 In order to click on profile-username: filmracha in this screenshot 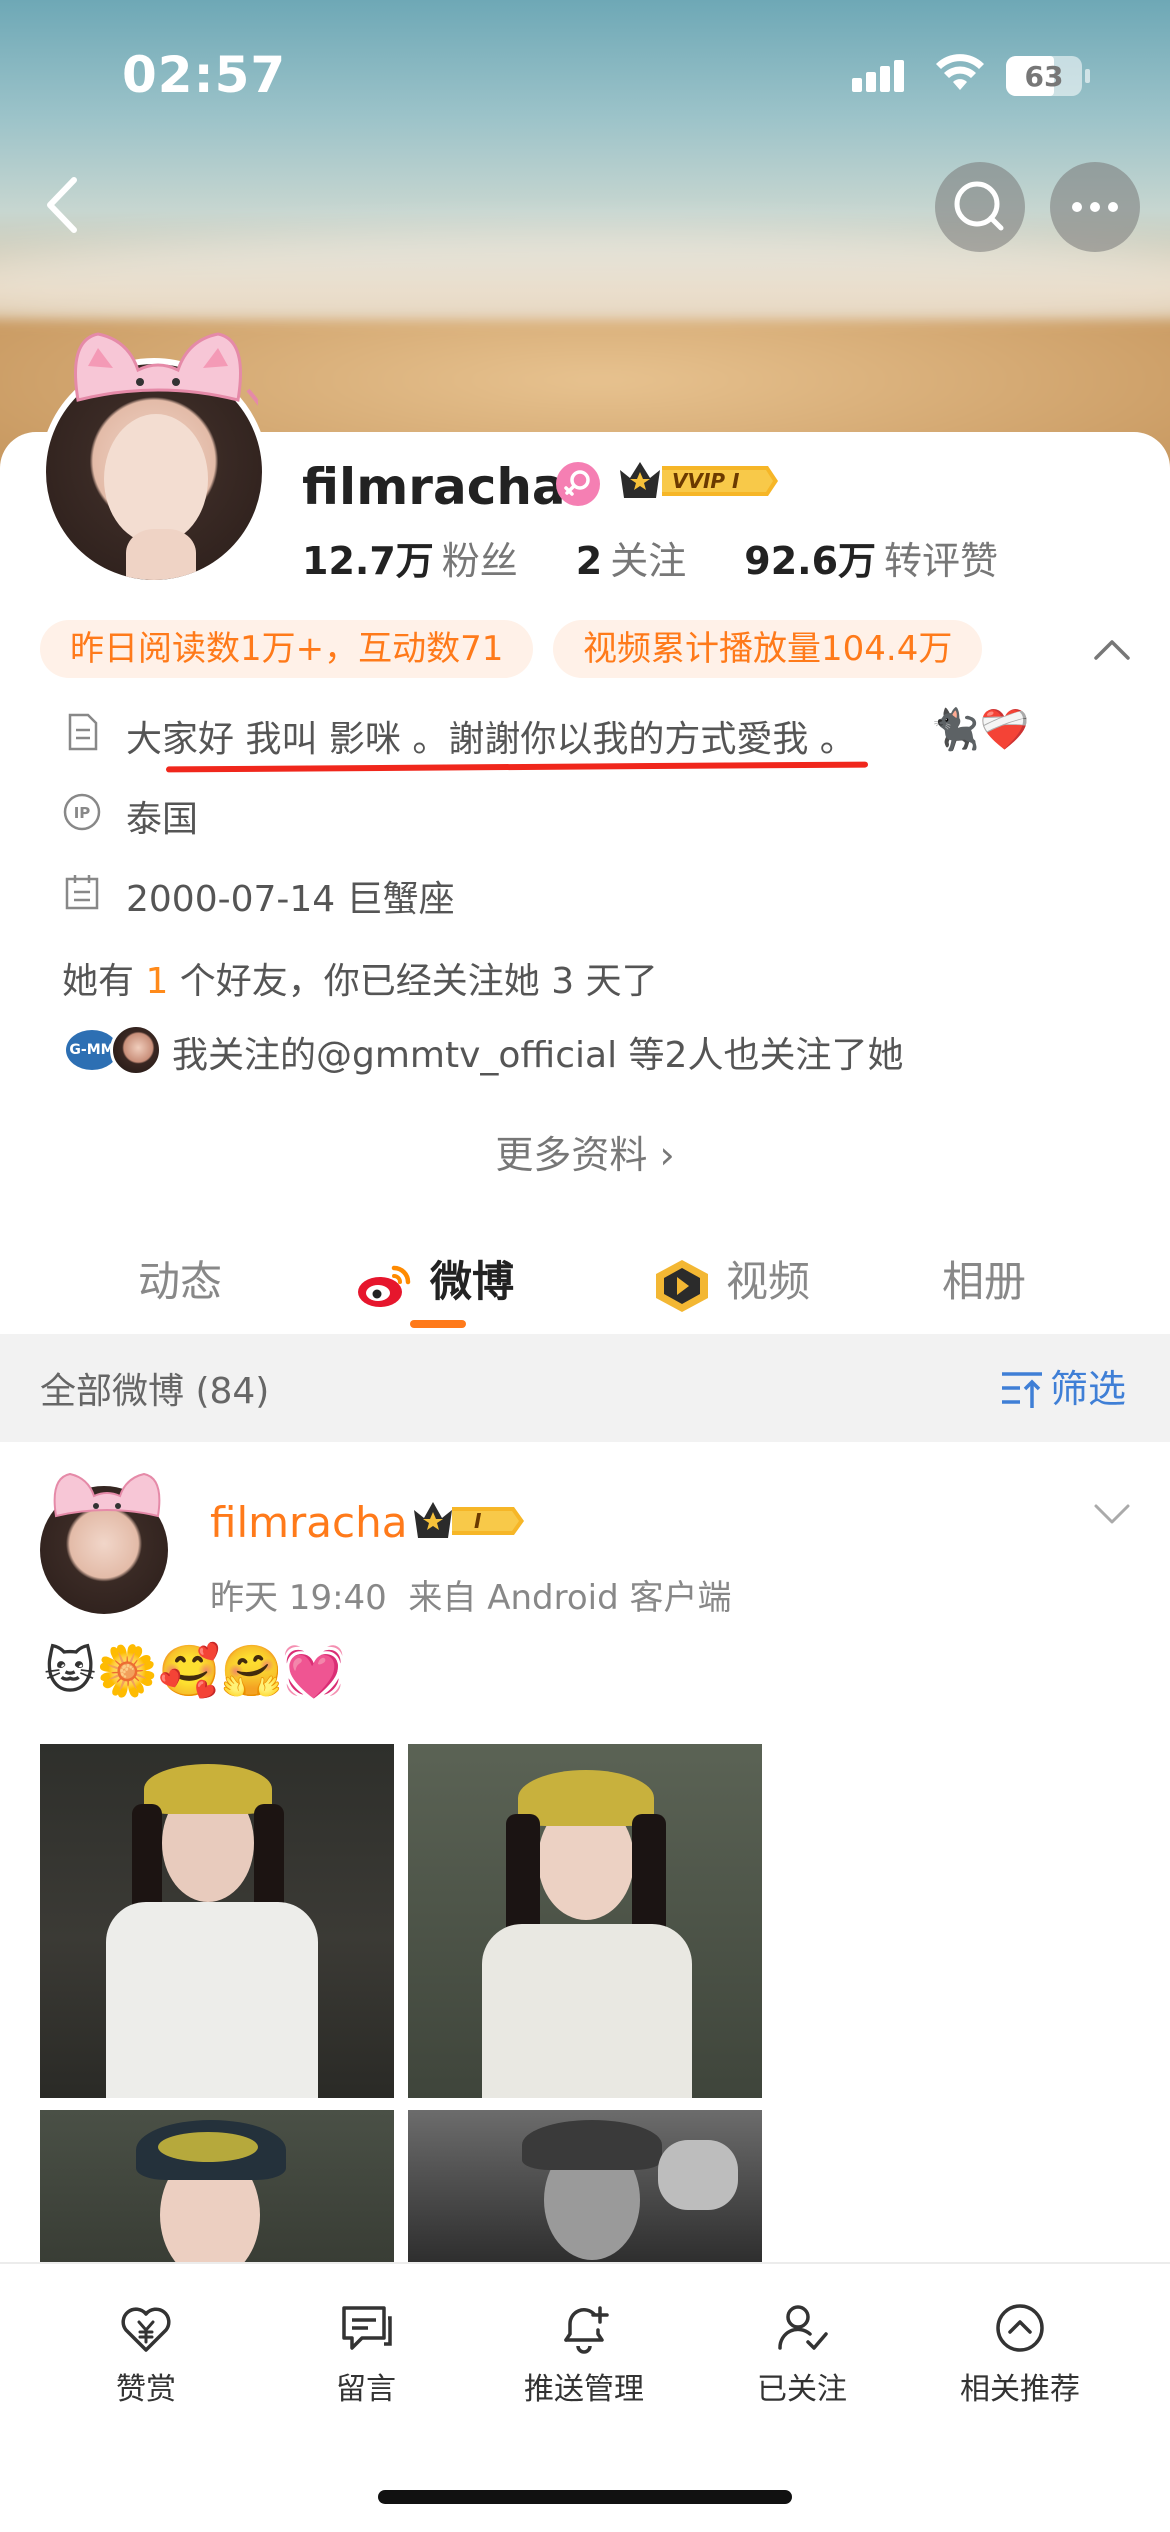, I will do `click(434, 487)`.